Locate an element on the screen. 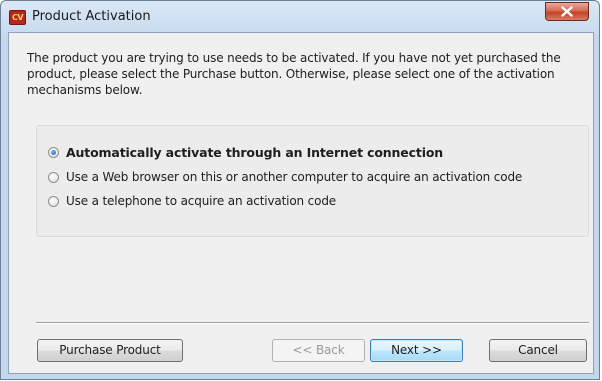 The width and height of the screenshot is (602, 381). purchase-product-button: Purchase Product is located at coordinates (110, 350).